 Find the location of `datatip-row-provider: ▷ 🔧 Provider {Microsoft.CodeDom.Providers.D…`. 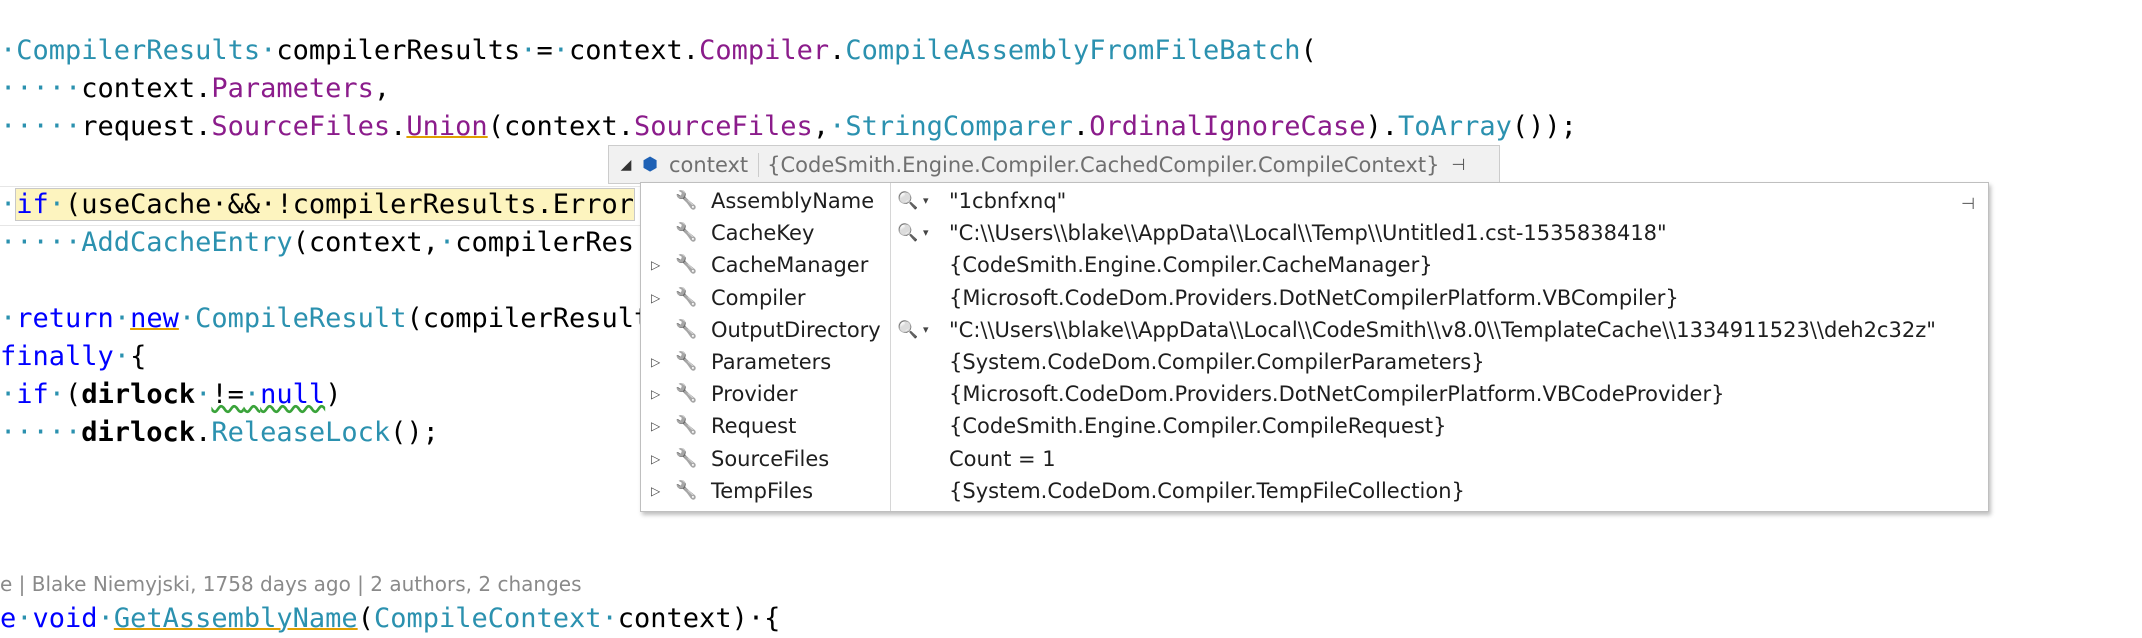

datatip-row-provider: ▷ 🔧 Provider {Microsoft.CodeDom.Providers.D… is located at coordinates (1314, 394).